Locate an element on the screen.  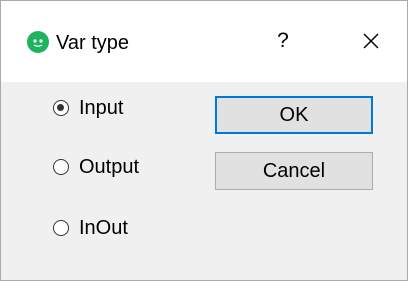
radio-inout-label: InOut is located at coordinates (103, 228).